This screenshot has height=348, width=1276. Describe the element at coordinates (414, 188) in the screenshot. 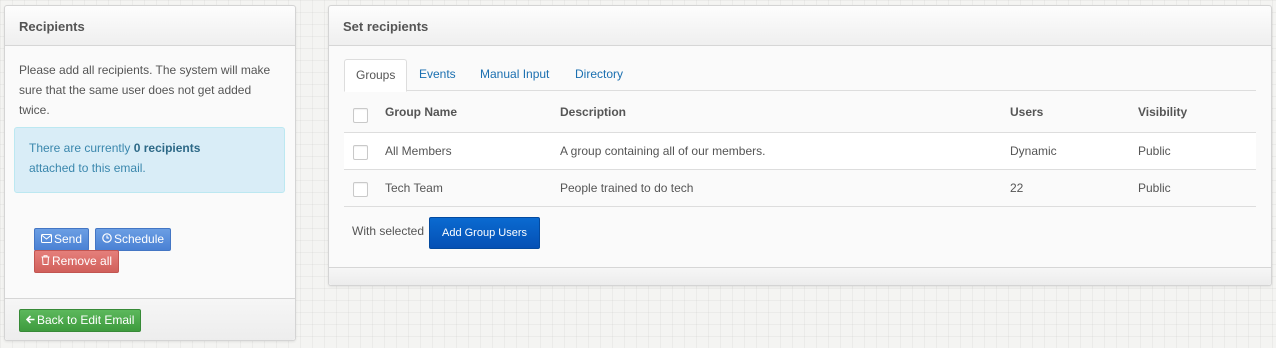

I see `group-name: Tech Team` at that location.